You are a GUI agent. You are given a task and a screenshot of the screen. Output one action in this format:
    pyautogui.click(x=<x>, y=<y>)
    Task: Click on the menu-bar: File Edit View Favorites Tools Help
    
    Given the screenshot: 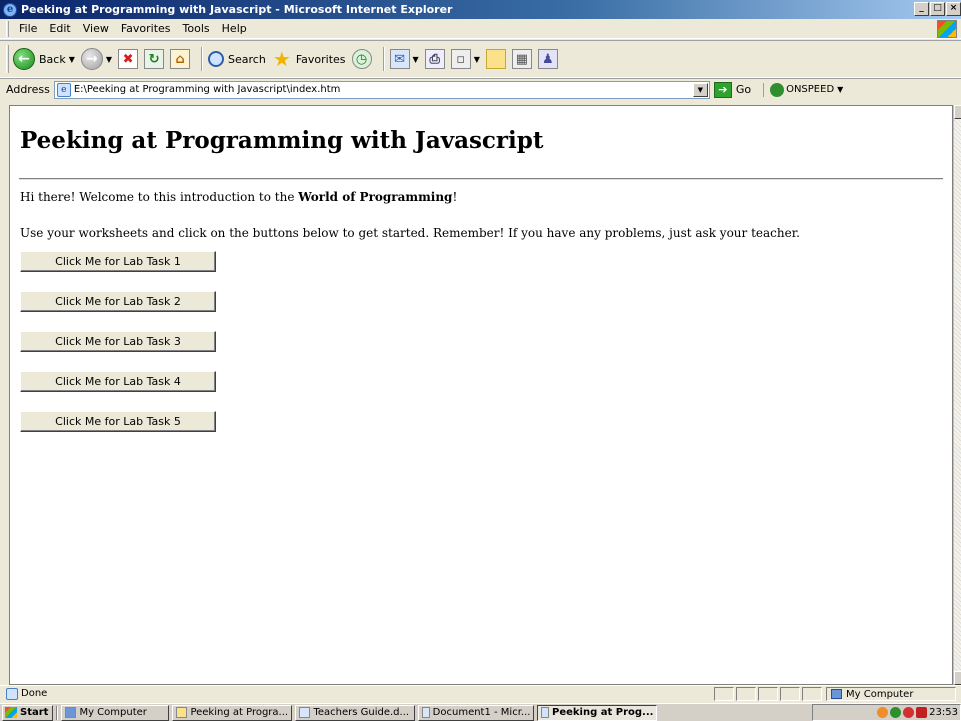 What is the action you would take?
    pyautogui.click(x=480, y=29)
    